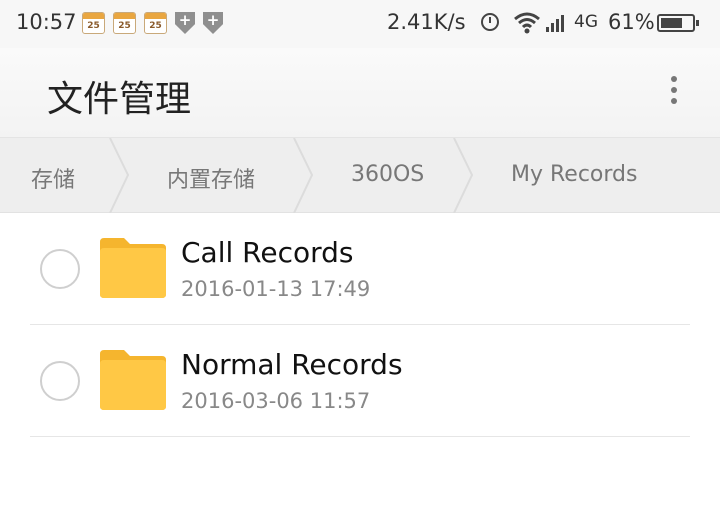 This screenshot has width=720, height=526. I want to click on signal-icon, so click(555, 23).